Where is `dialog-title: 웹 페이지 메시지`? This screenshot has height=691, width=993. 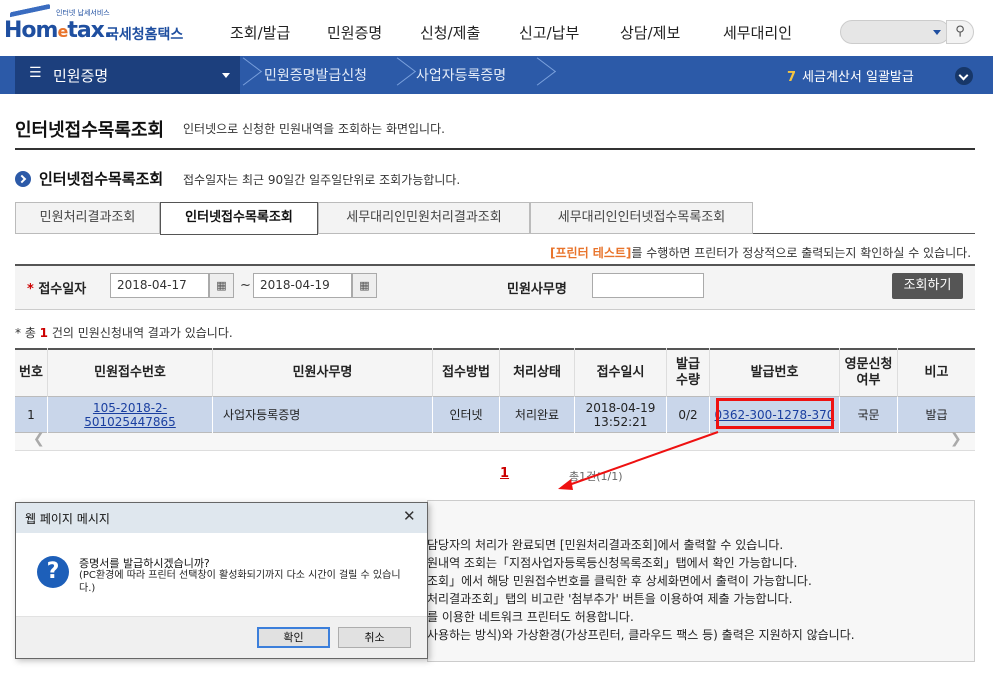 dialog-title: 웹 페이지 메시지 is located at coordinates (67, 519).